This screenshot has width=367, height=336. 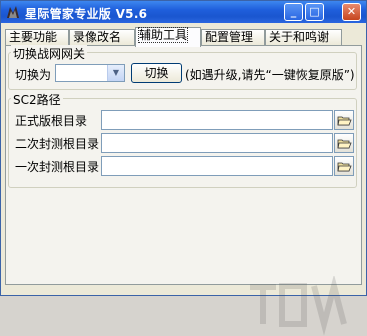 I want to click on tab-label: 录像改名, so click(x=97, y=37).